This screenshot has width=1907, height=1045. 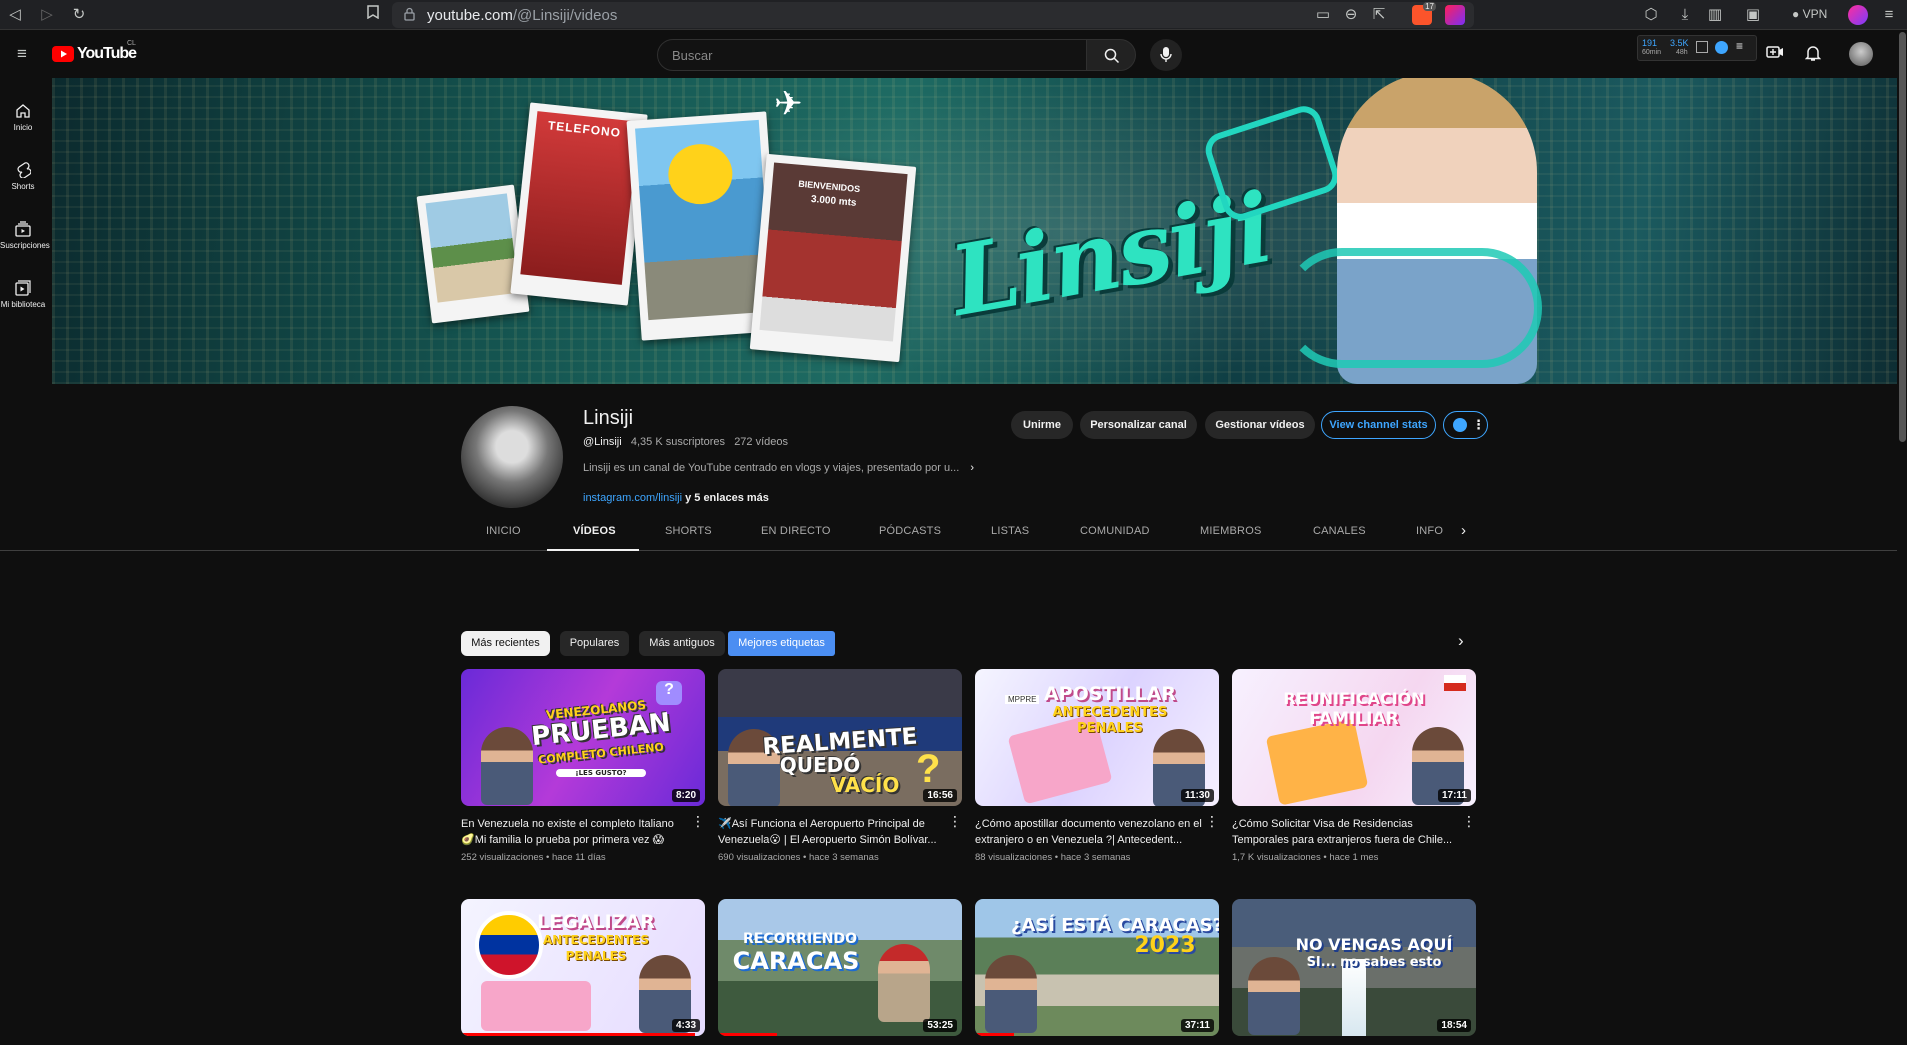 I want to click on share-icon: ⇱, so click(x=1379, y=15).